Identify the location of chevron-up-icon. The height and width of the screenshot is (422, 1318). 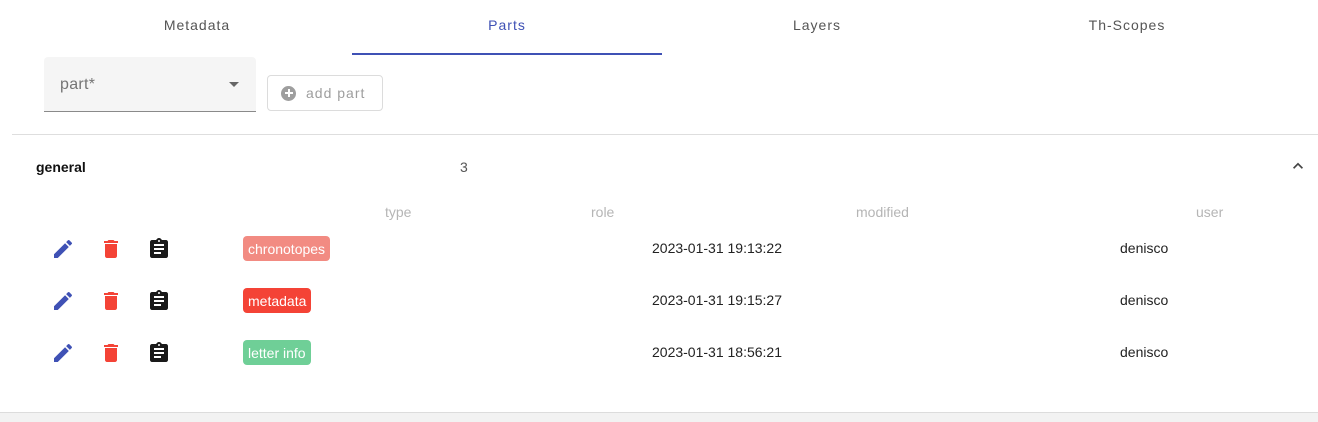
(1298, 166).